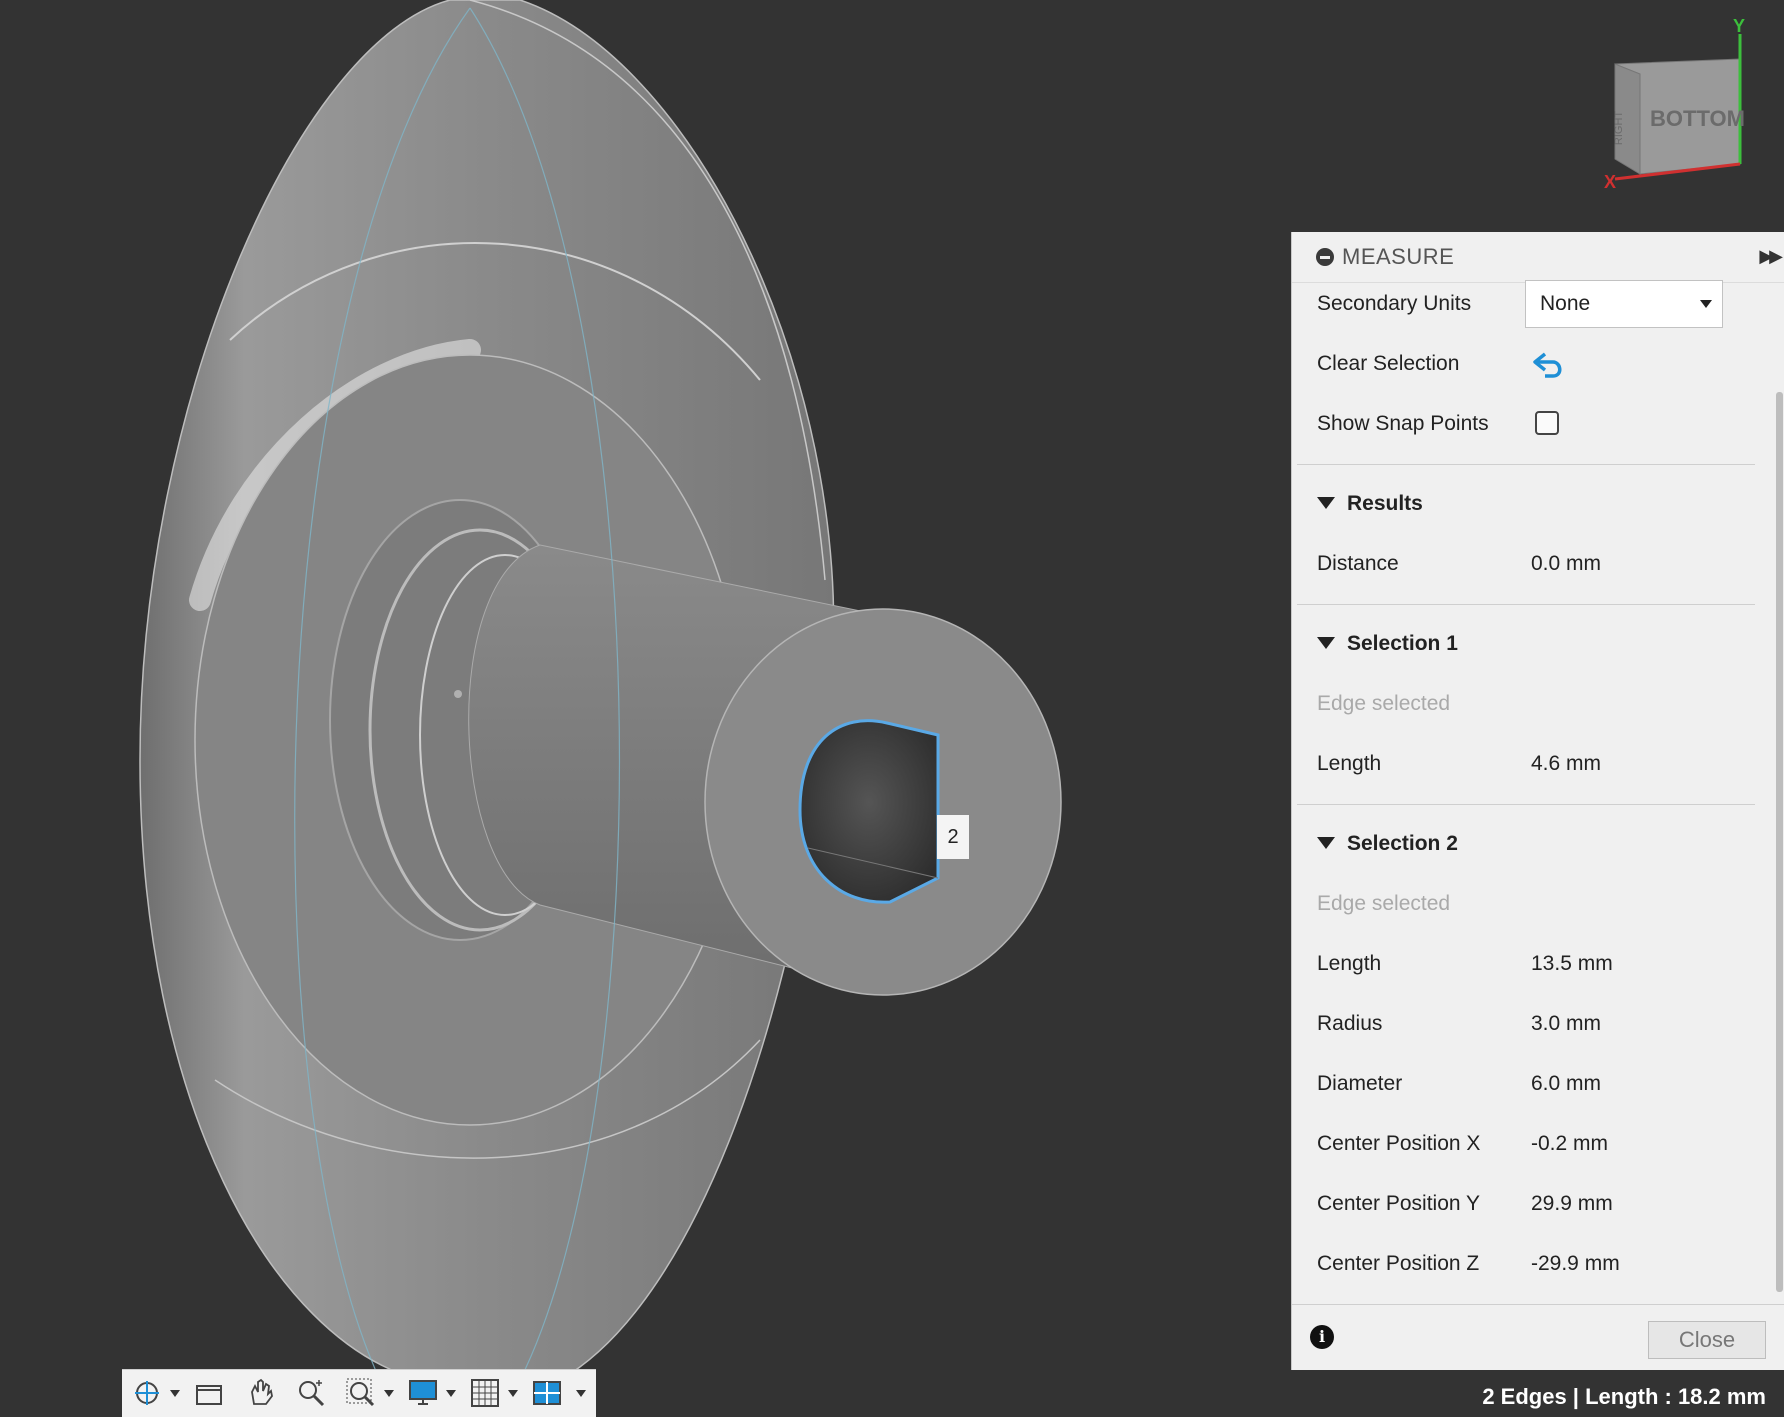 Image resolution: width=1784 pixels, height=1417 pixels. Describe the element at coordinates (1566, 1083) in the screenshot. I see `selection2-diameter-value: 6.0 mm` at that location.